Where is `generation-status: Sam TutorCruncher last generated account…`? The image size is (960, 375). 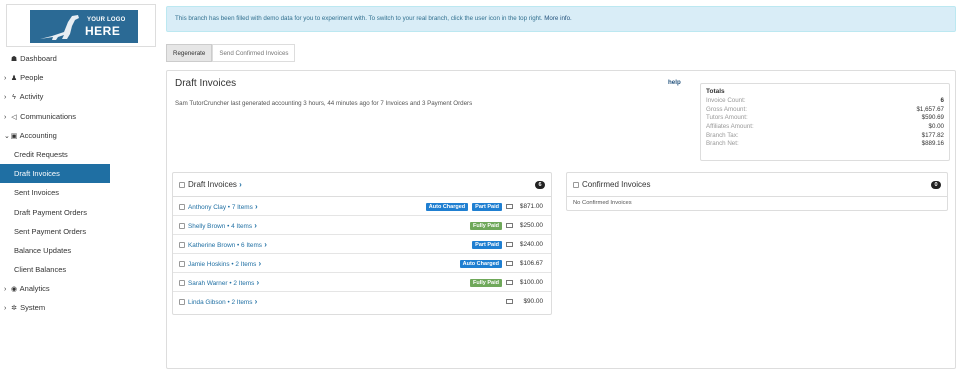 generation-status: Sam TutorCruncher last generated account… is located at coordinates (324, 103).